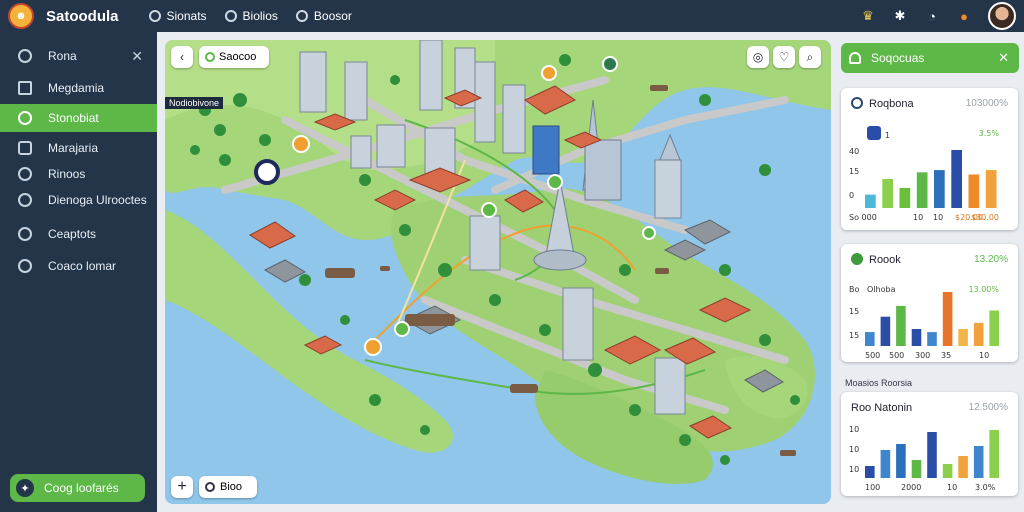  Describe the element at coordinates (1002, 16) in the screenshot. I see `user-avatar` at that location.